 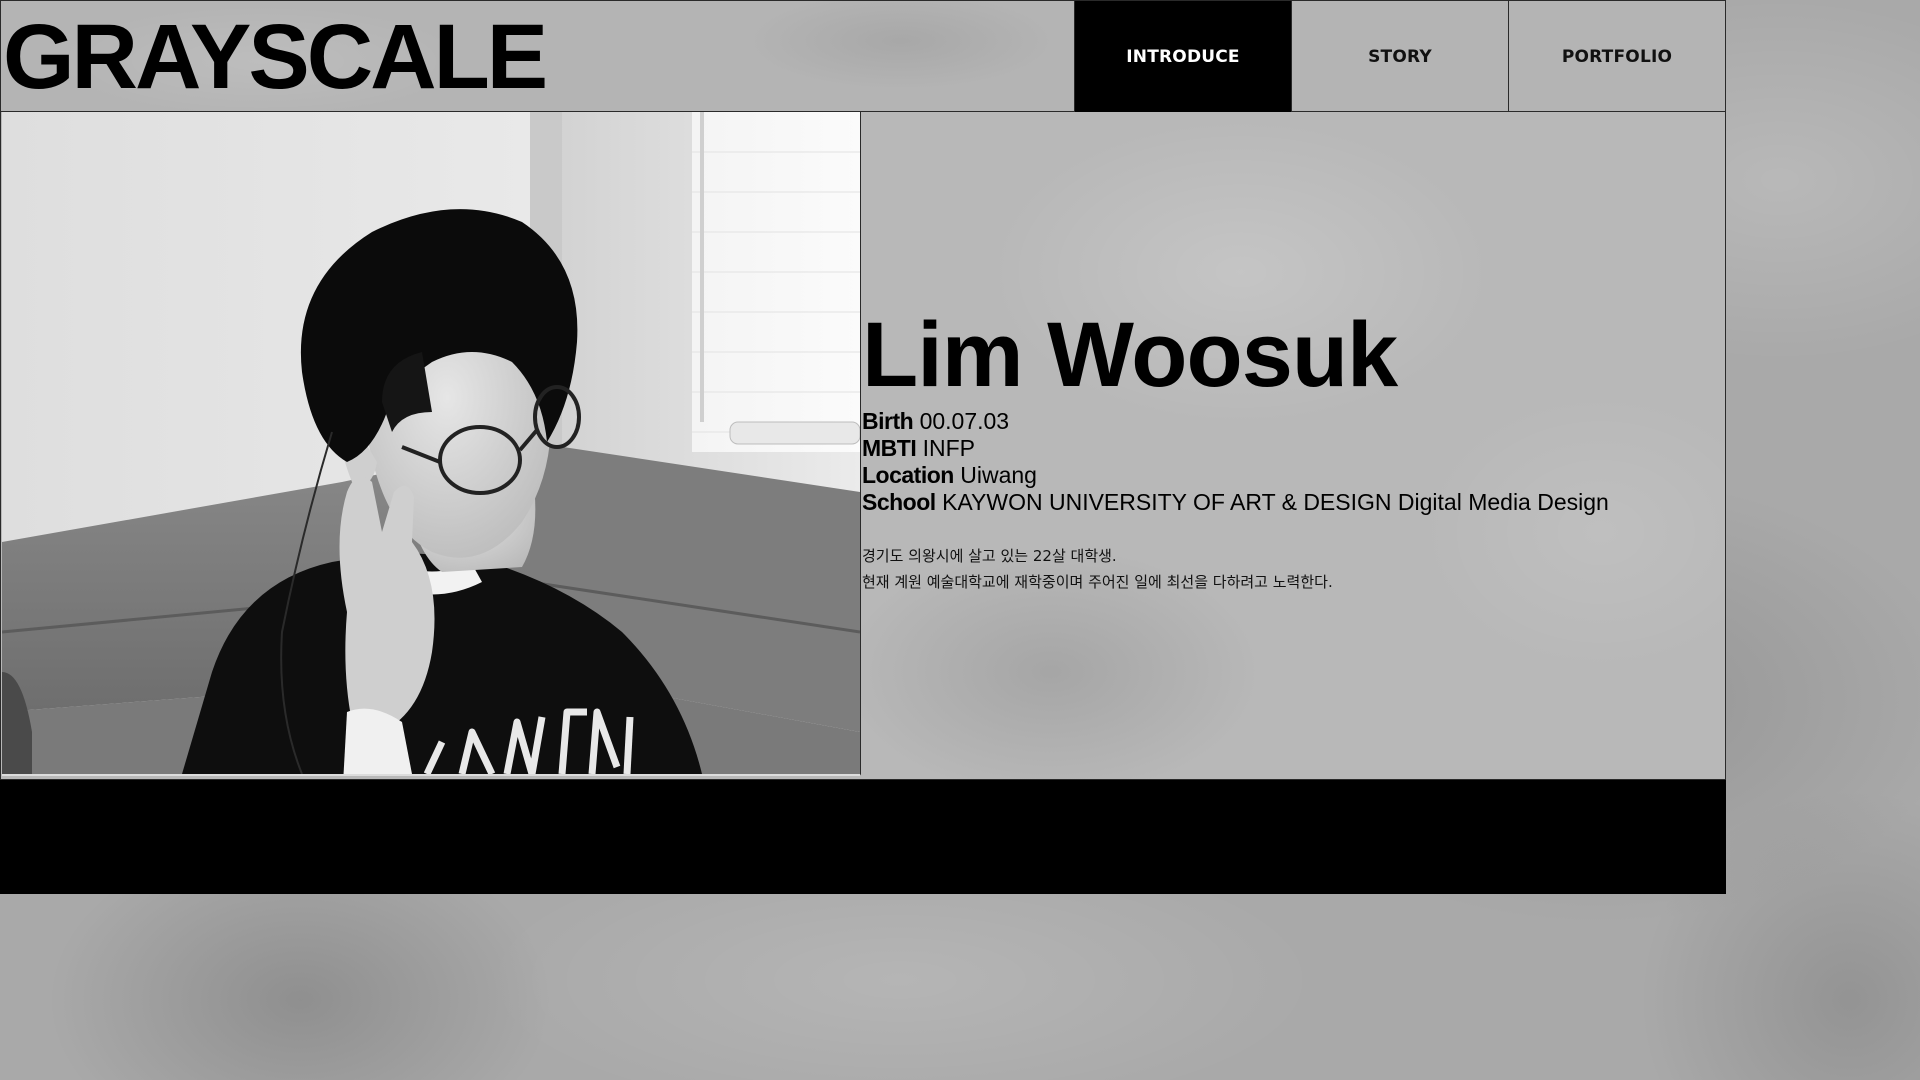 What do you see at coordinates (964, 421) in the screenshot?
I see `fact-value: 00.07.03` at bounding box center [964, 421].